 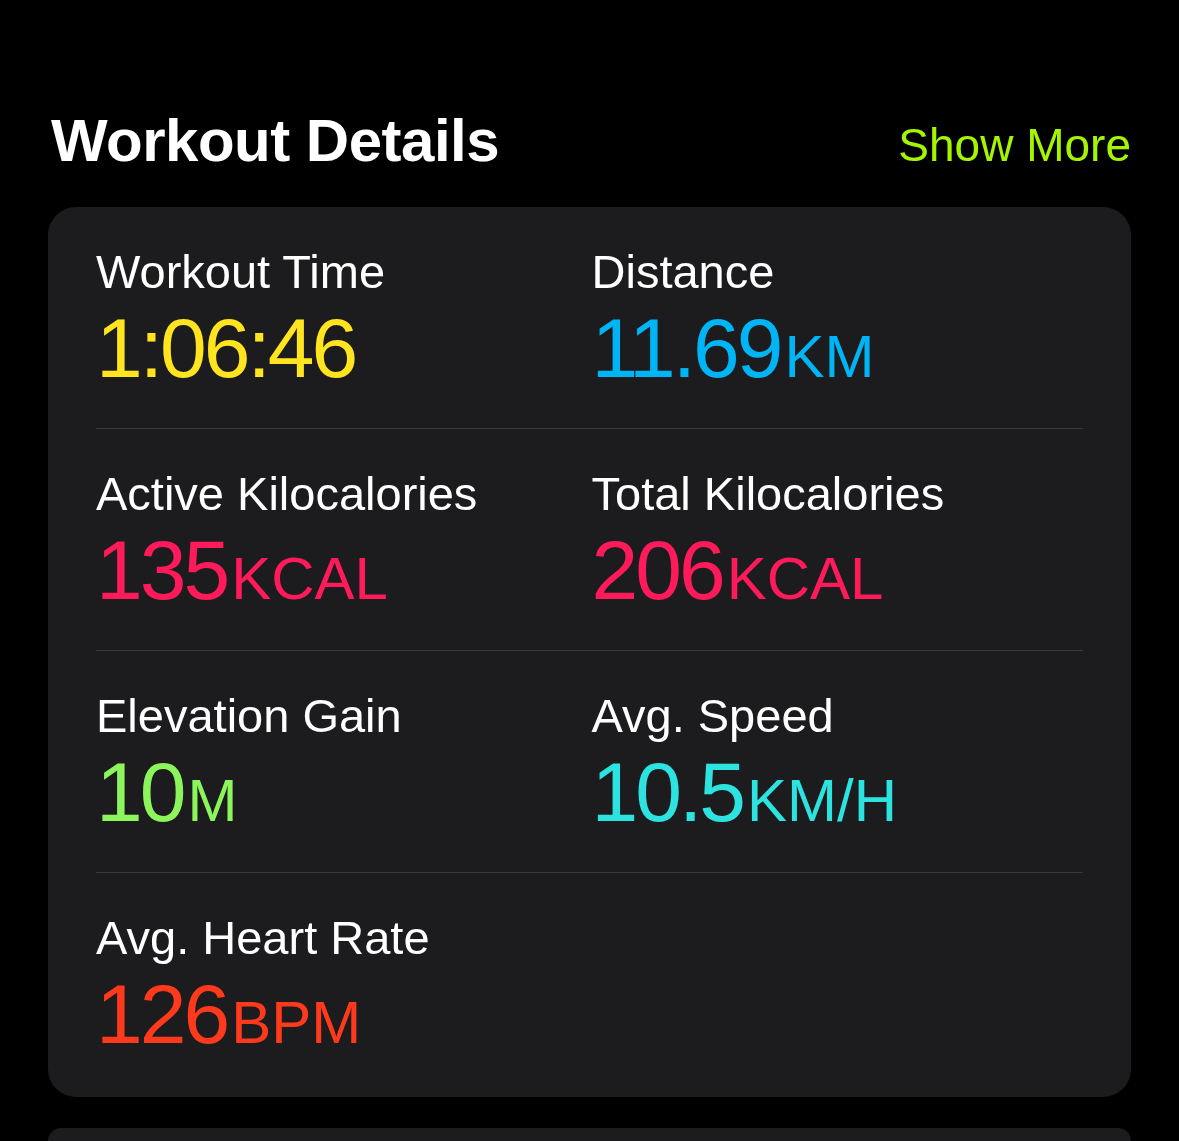 I want to click on metric-value: 135KCAL, so click(x=242, y=572).